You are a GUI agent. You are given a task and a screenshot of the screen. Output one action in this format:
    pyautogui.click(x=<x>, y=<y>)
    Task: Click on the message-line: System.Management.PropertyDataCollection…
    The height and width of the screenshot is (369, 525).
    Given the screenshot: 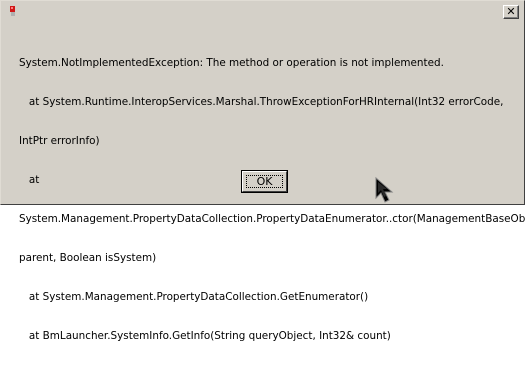 What is the action you would take?
    pyautogui.click(x=272, y=219)
    